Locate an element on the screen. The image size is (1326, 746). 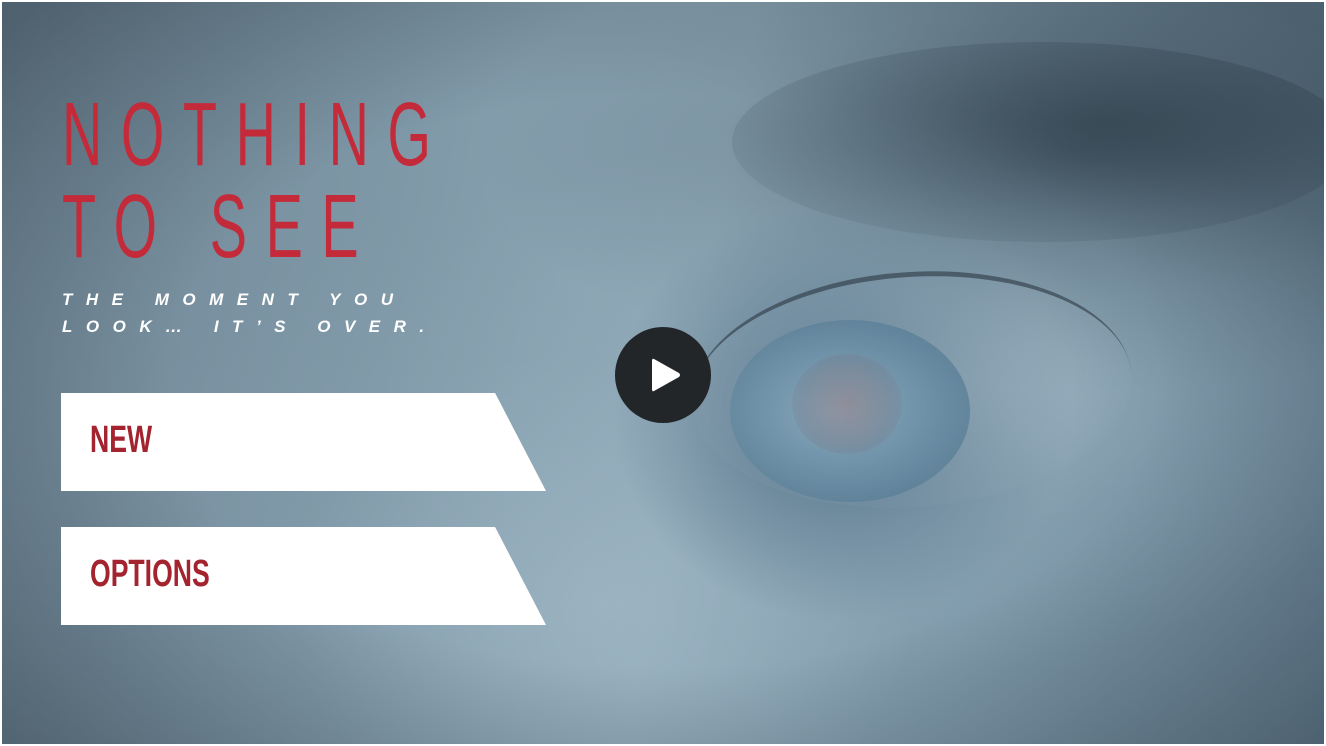
play-button is located at coordinates (663, 375).